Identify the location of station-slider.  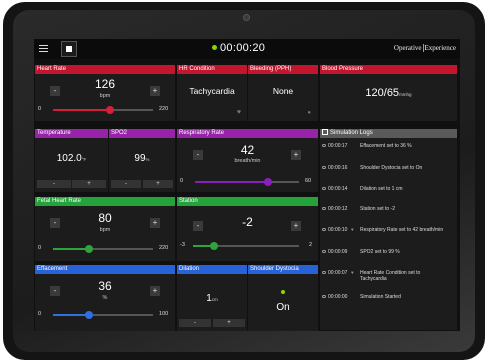
(246, 245).